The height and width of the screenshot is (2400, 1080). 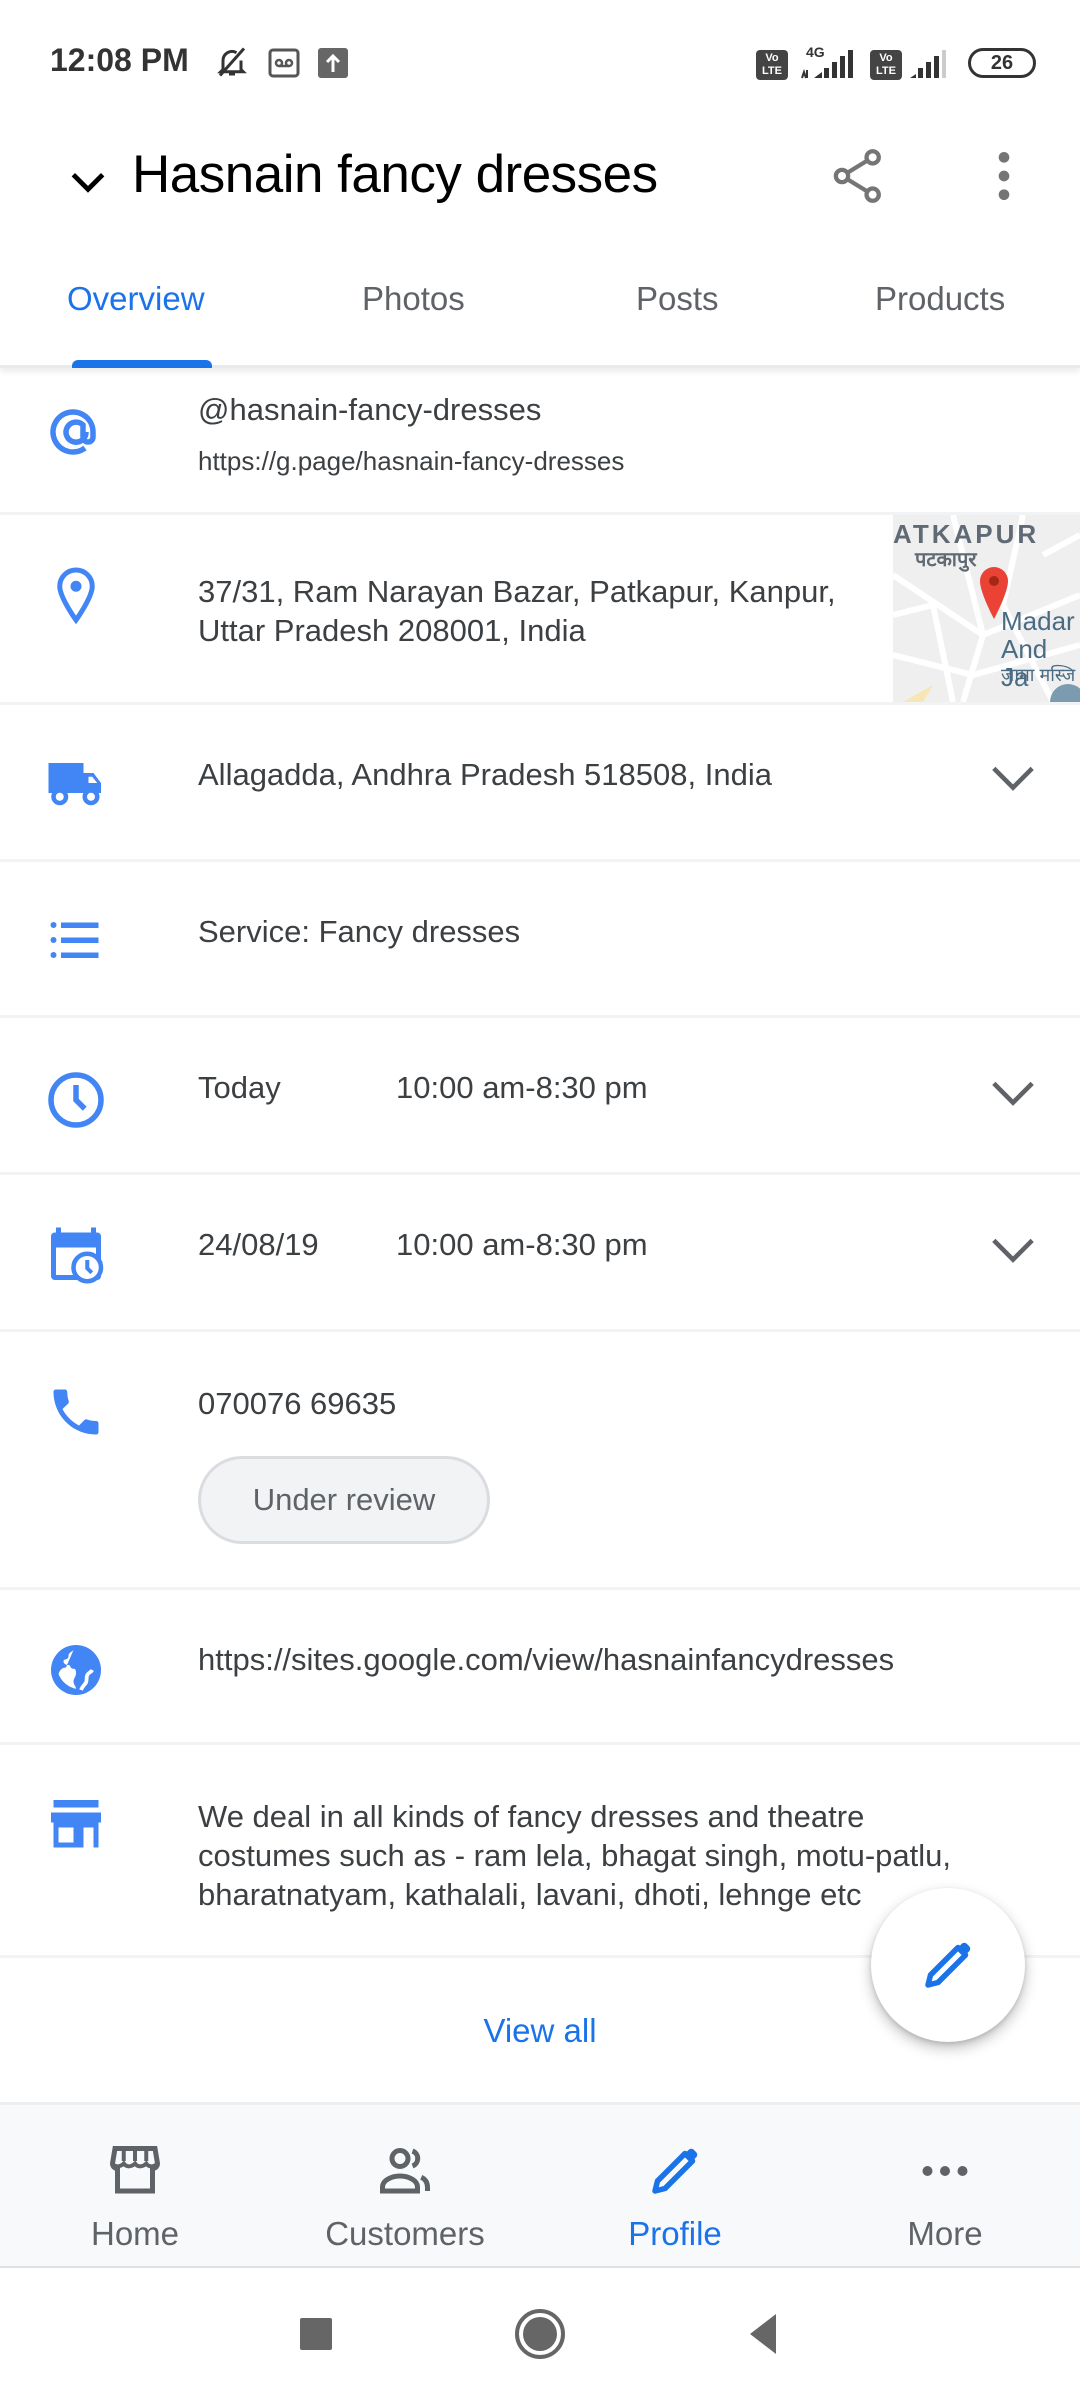 I want to click on home-button, so click(x=540, y=2334).